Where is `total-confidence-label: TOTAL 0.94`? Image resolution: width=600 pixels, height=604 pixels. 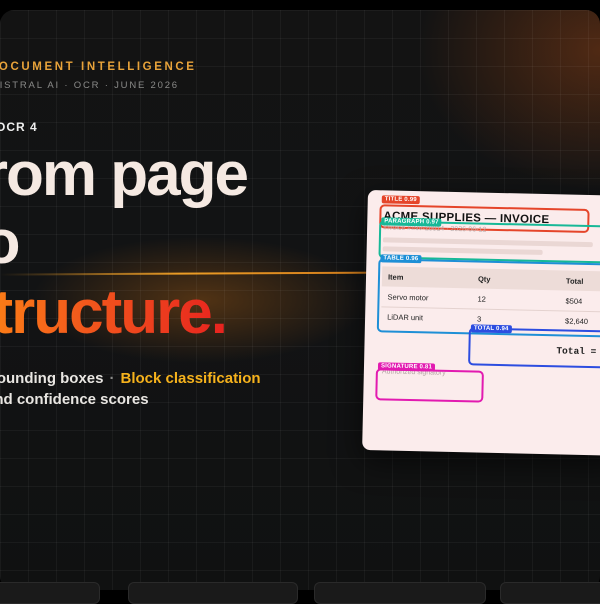
total-confidence-label: TOTAL 0.94 is located at coordinates (491, 329).